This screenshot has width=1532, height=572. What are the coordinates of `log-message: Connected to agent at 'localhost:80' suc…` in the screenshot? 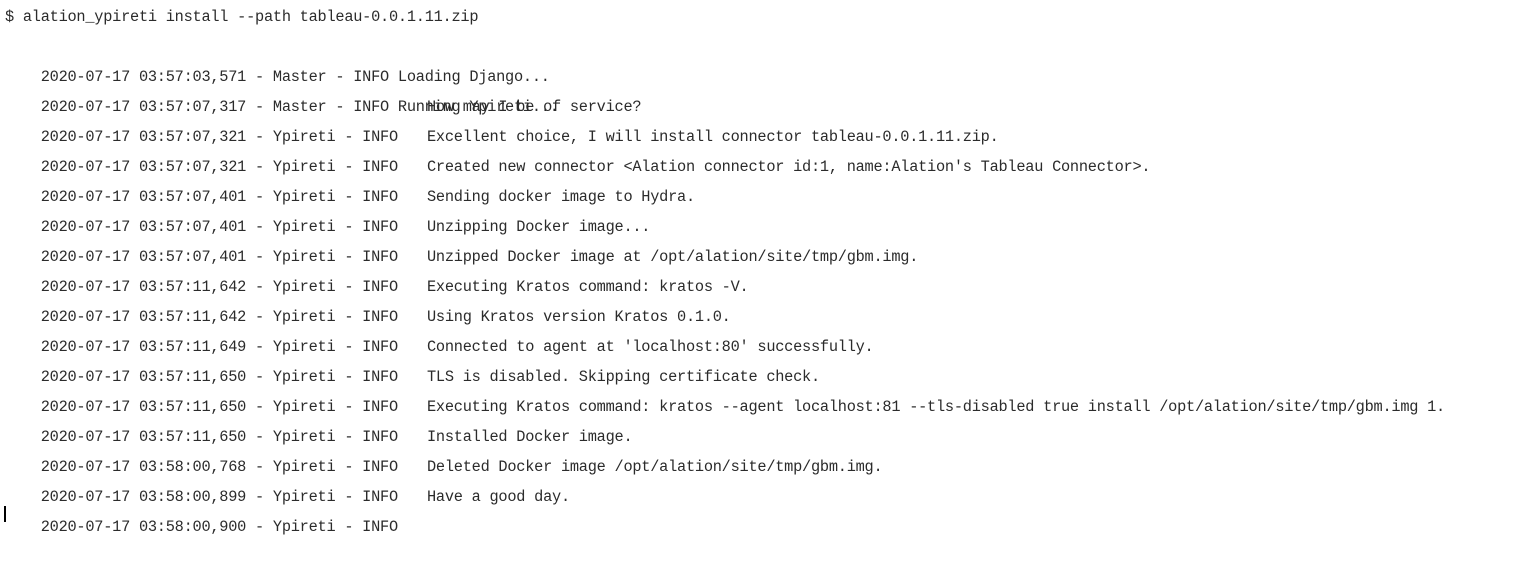 It's located at (650, 347).